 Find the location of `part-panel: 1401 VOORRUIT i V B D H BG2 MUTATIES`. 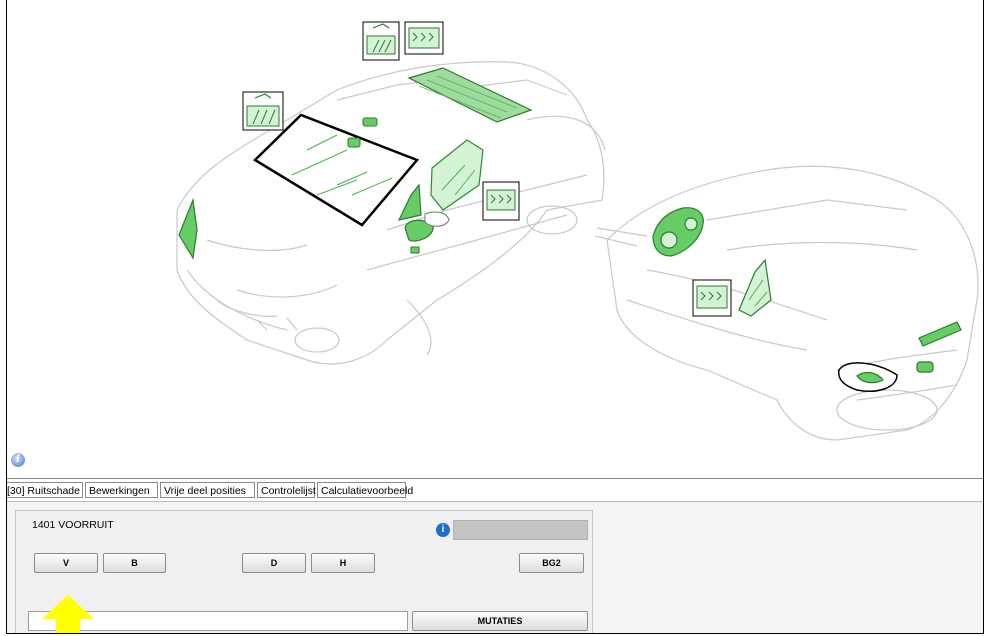

part-panel: 1401 VOORRUIT i V B D H BG2 MUTATIES is located at coordinates (304, 571).